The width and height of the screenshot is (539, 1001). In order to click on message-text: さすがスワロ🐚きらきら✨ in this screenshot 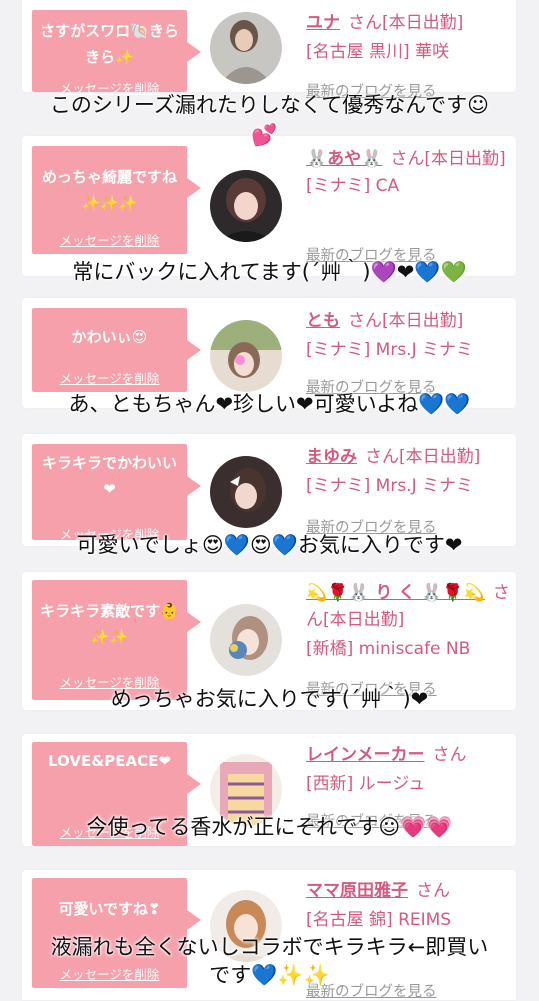, I will do `click(109, 44)`.